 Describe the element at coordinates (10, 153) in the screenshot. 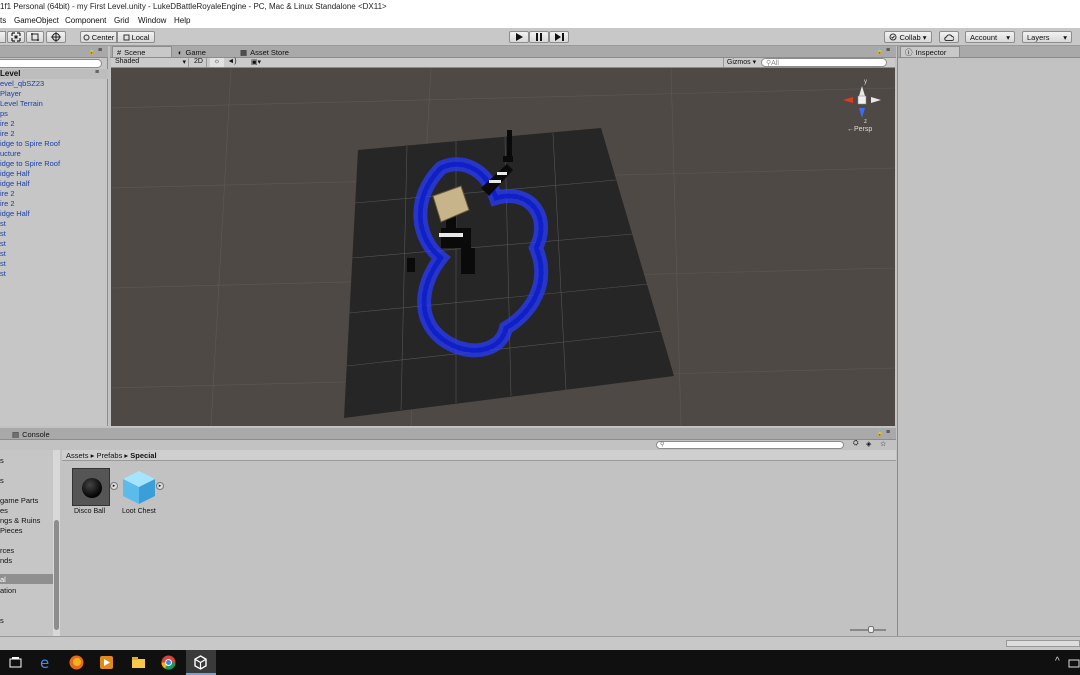

I see `hierarchy-item: ucture` at that location.